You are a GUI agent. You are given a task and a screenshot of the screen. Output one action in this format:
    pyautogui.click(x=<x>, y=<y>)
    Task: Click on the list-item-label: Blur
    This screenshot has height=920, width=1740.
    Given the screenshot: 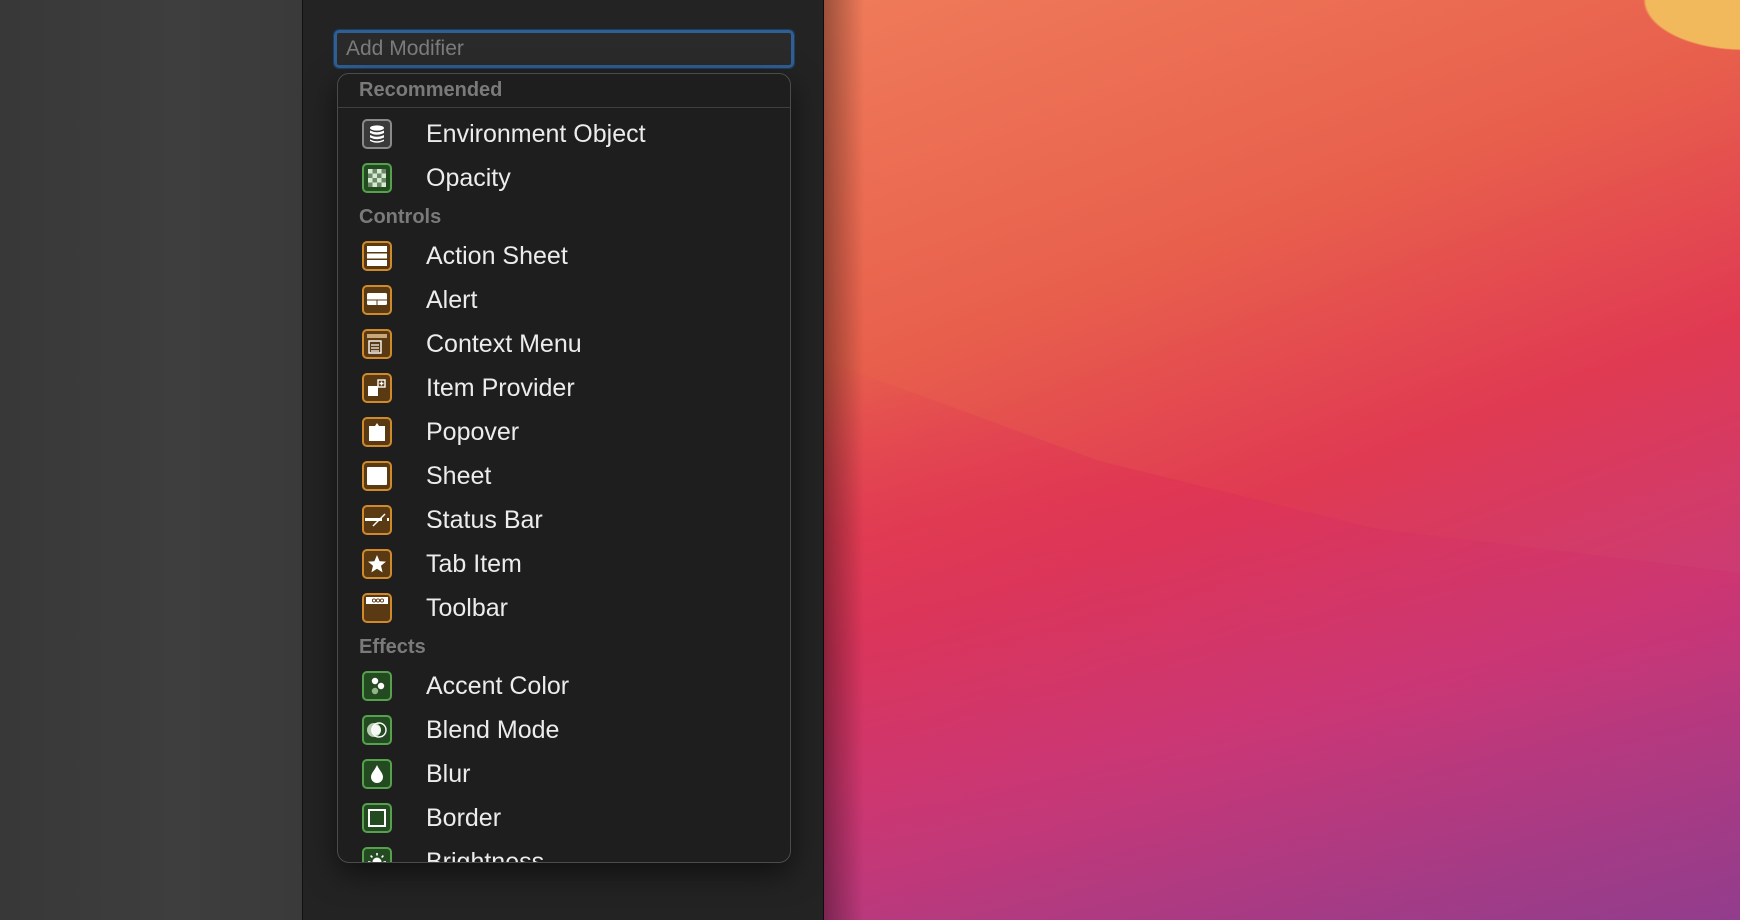 What is the action you would take?
    pyautogui.click(x=448, y=774)
    